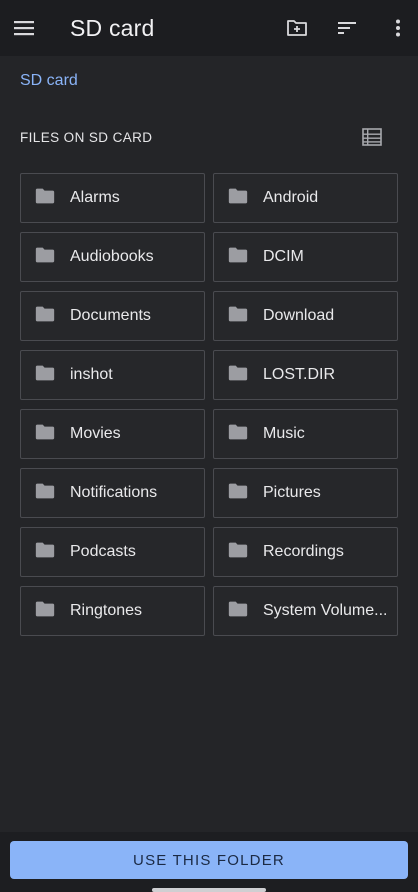  Describe the element at coordinates (347, 28) in the screenshot. I see `sort-icon` at that location.